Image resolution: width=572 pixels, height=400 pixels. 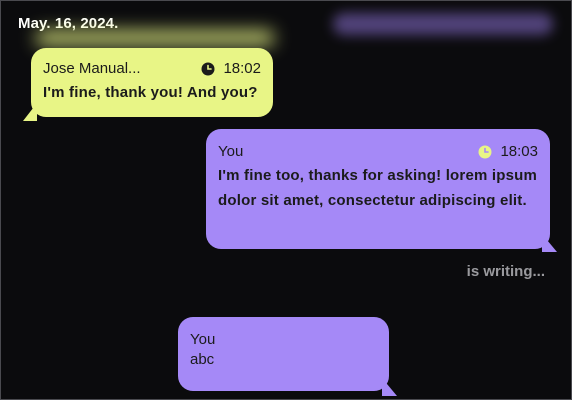 I want to click on message-text: I'm fine, thank you! And you?, so click(x=150, y=92).